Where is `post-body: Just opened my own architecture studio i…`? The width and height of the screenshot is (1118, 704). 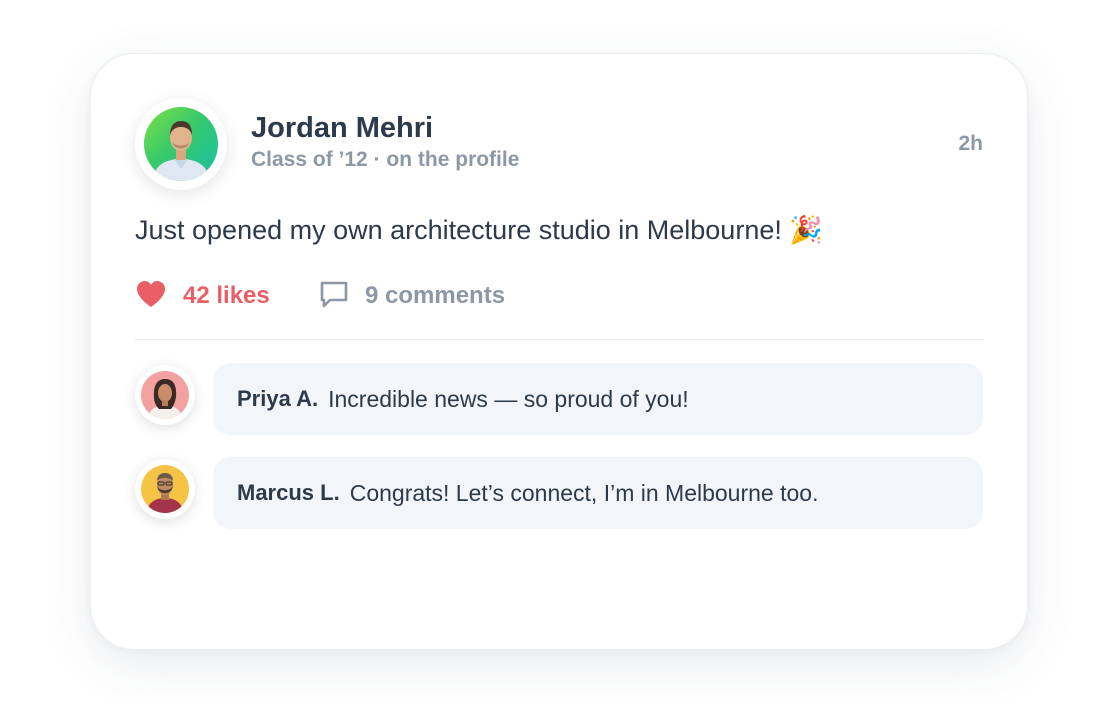 post-body: Just opened my own architecture studio i… is located at coordinates (479, 230).